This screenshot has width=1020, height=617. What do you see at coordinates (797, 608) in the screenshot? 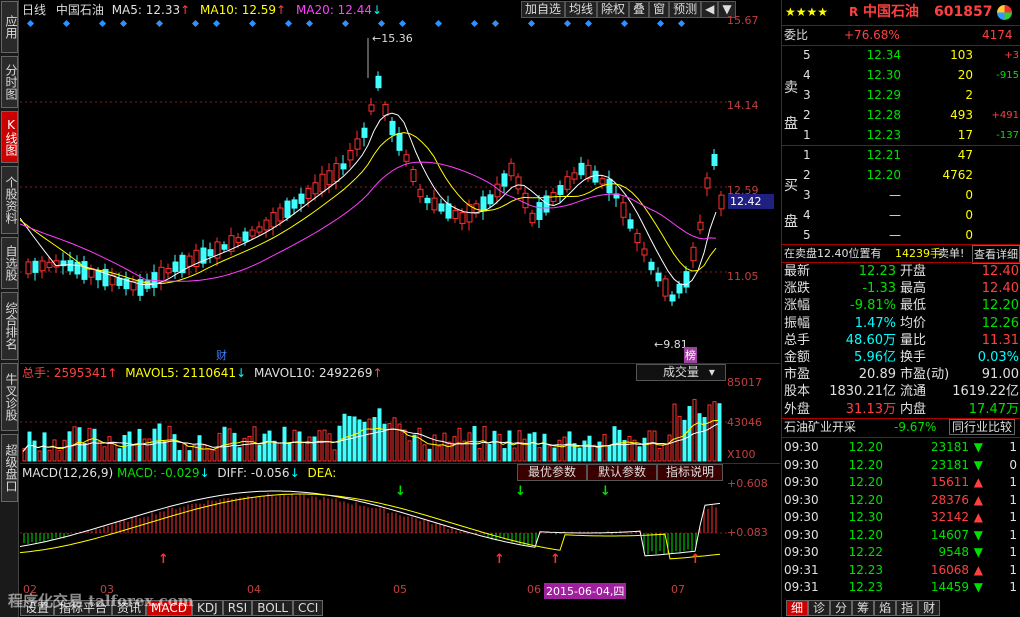
I see `tab-detail: 细` at bounding box center [797, 608].